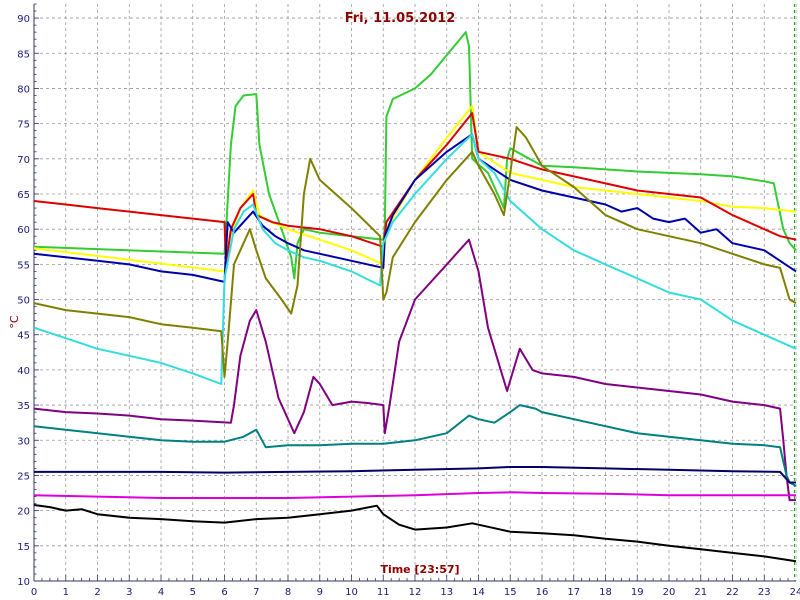 The image size is (800, 600). What do you see at coordinates (542, 592) in the screenshot?
I see `x-tick-label: 16` at bounding box center [542, 592].